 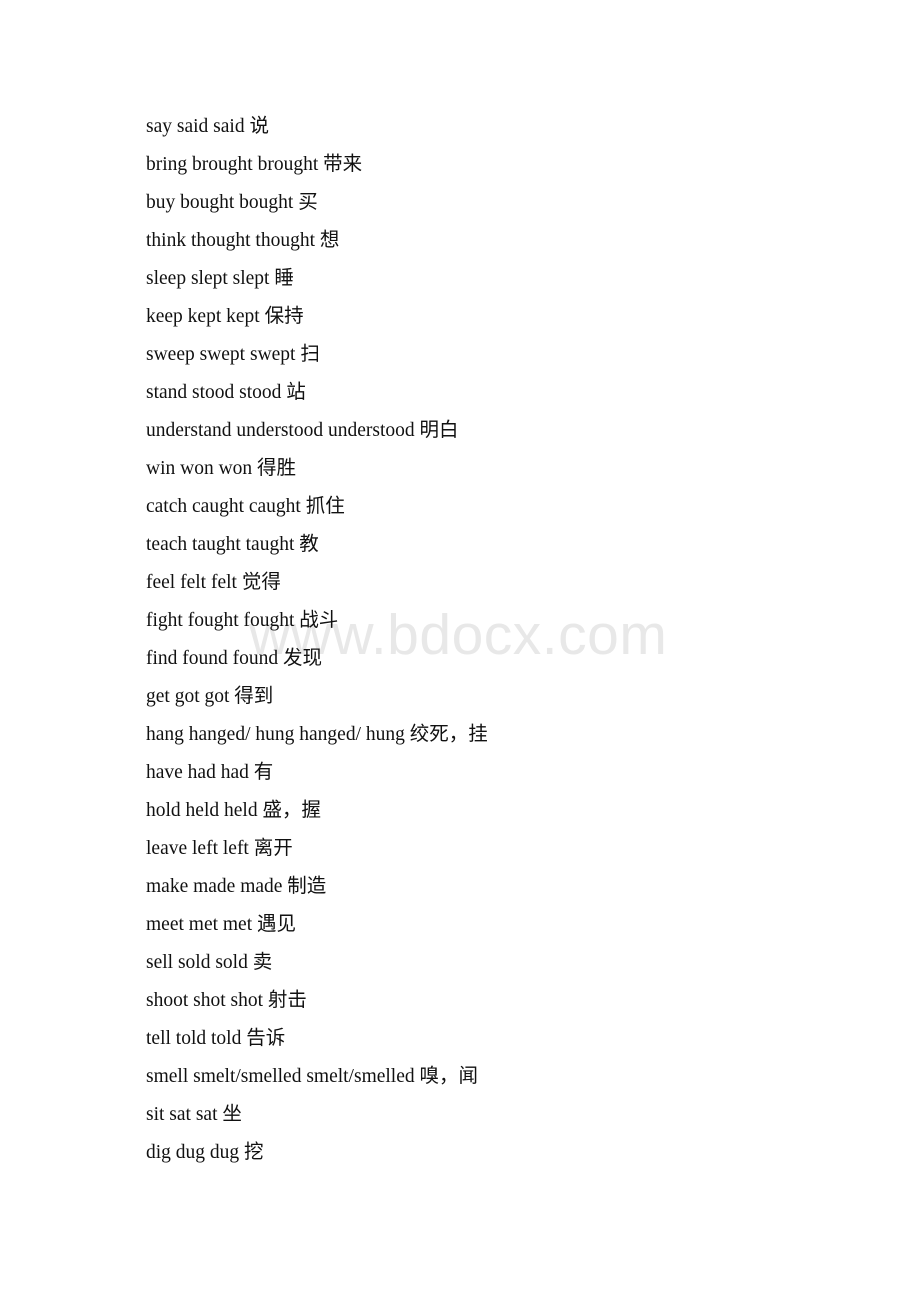 I want to click on verb-line: meet met met 遇见, so click(x=221, y=924).